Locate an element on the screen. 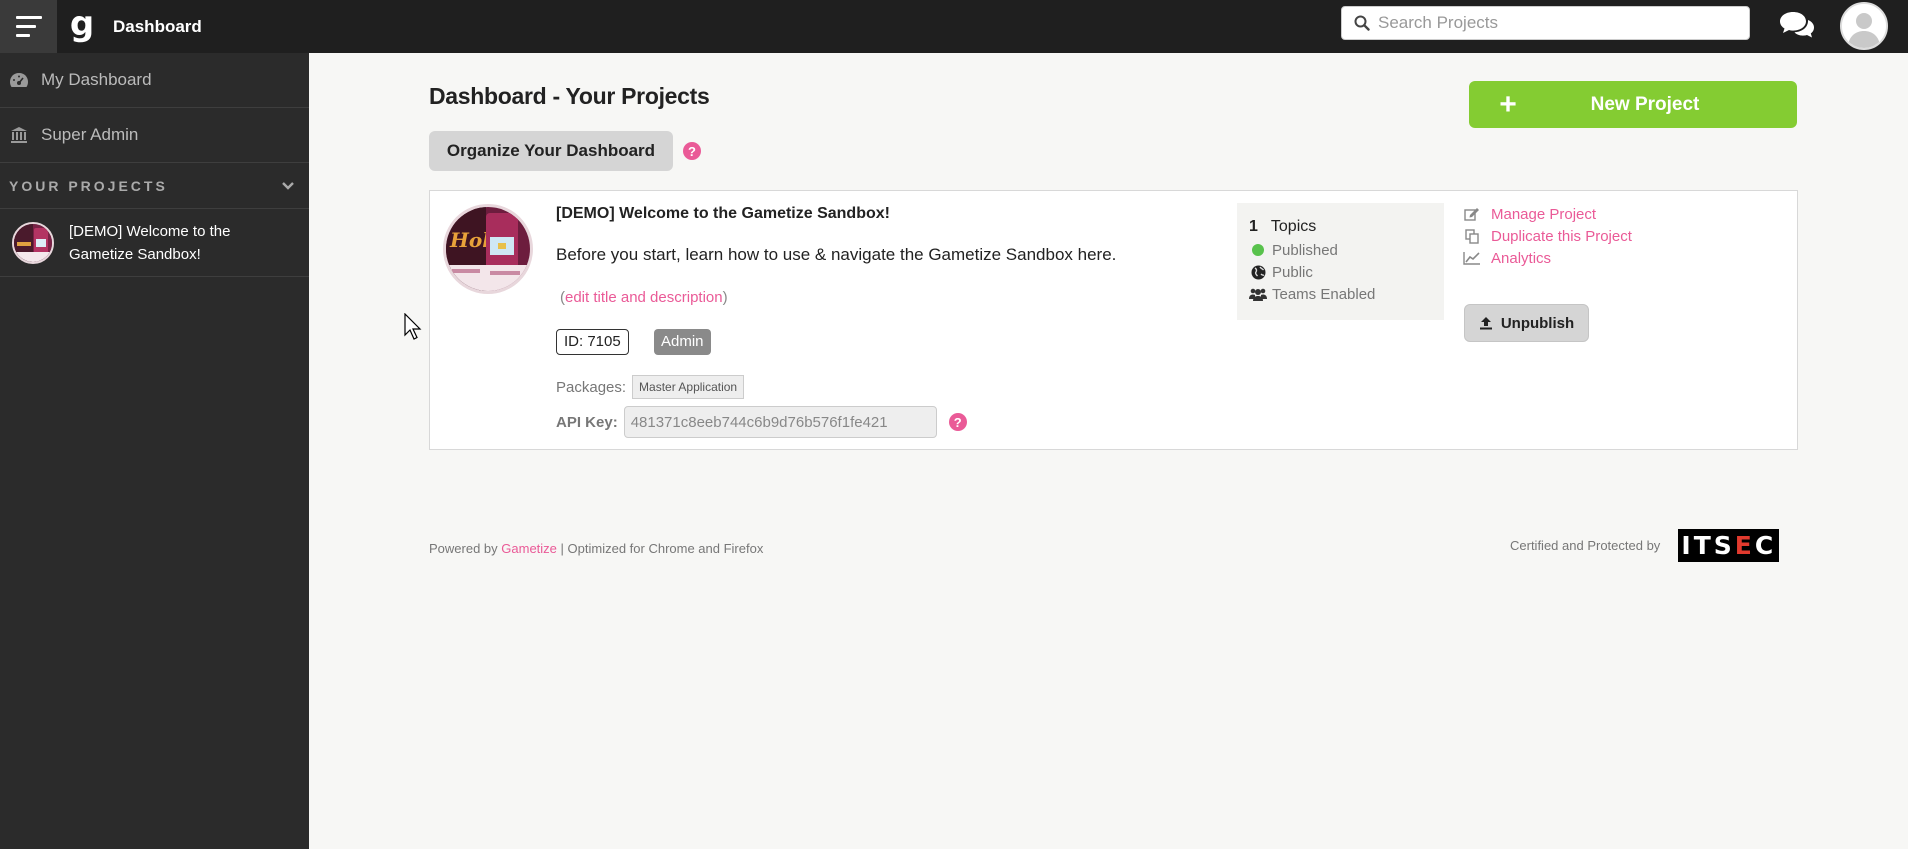 This screenshot has height=849, width=1908. top-bar: g Dashboard is located at coordinates (954, 26).